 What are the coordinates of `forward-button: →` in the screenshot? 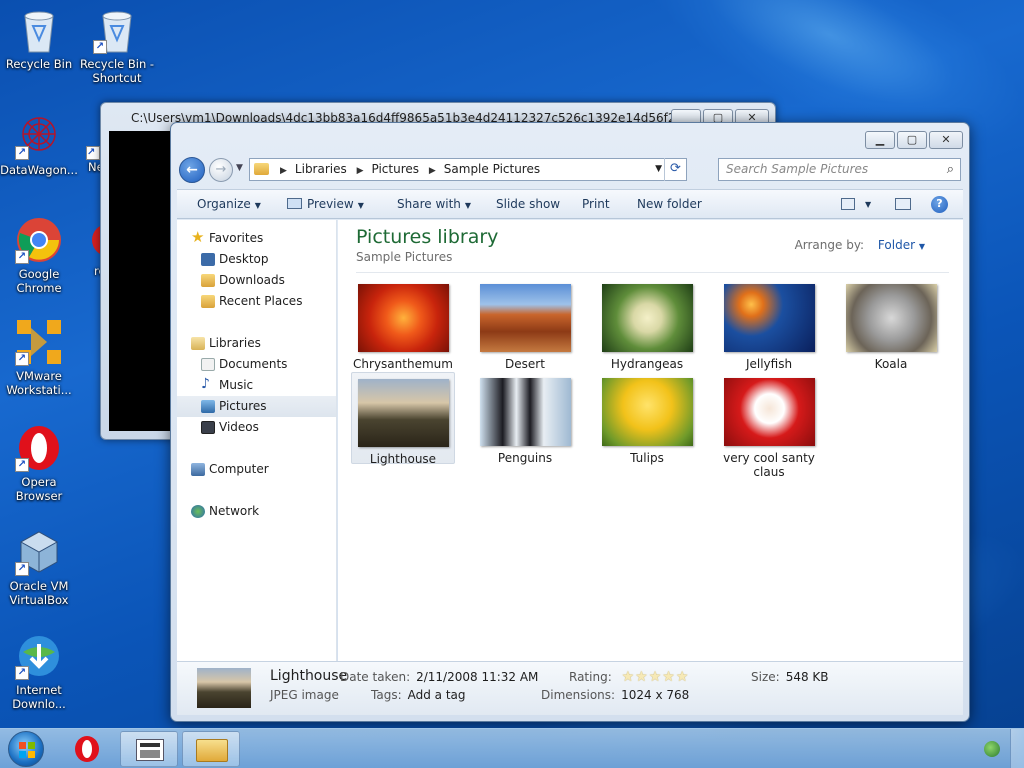 It's located at (221, 170).